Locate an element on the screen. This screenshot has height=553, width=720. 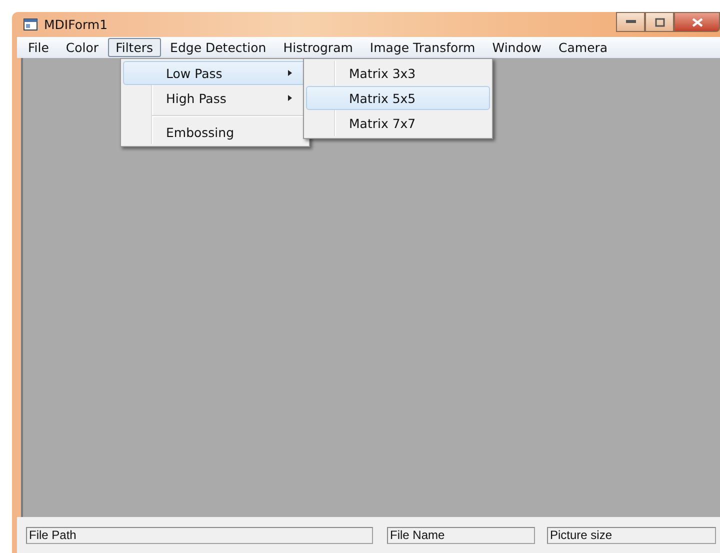
maximize-button is located at coordinates (659, 22).